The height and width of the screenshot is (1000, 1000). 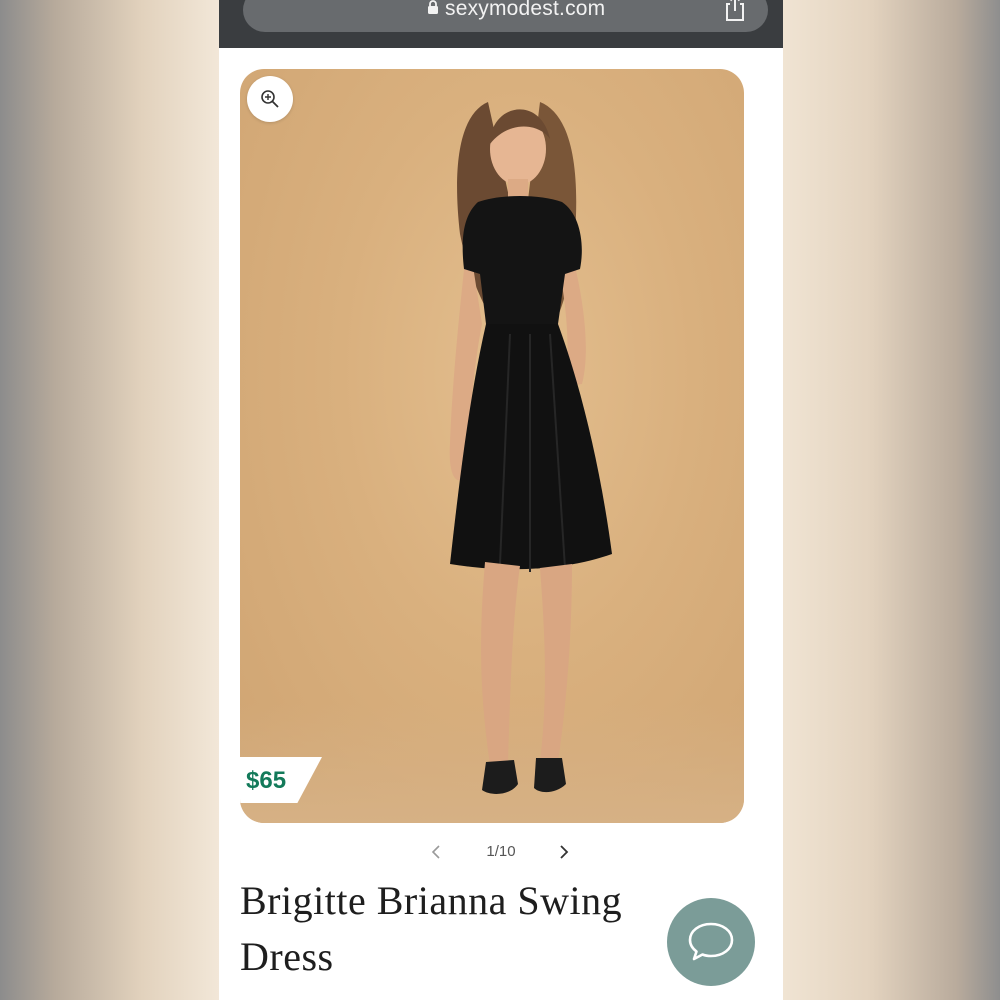 I want to click on chevron-left-icon, so click(x=436, y=852).